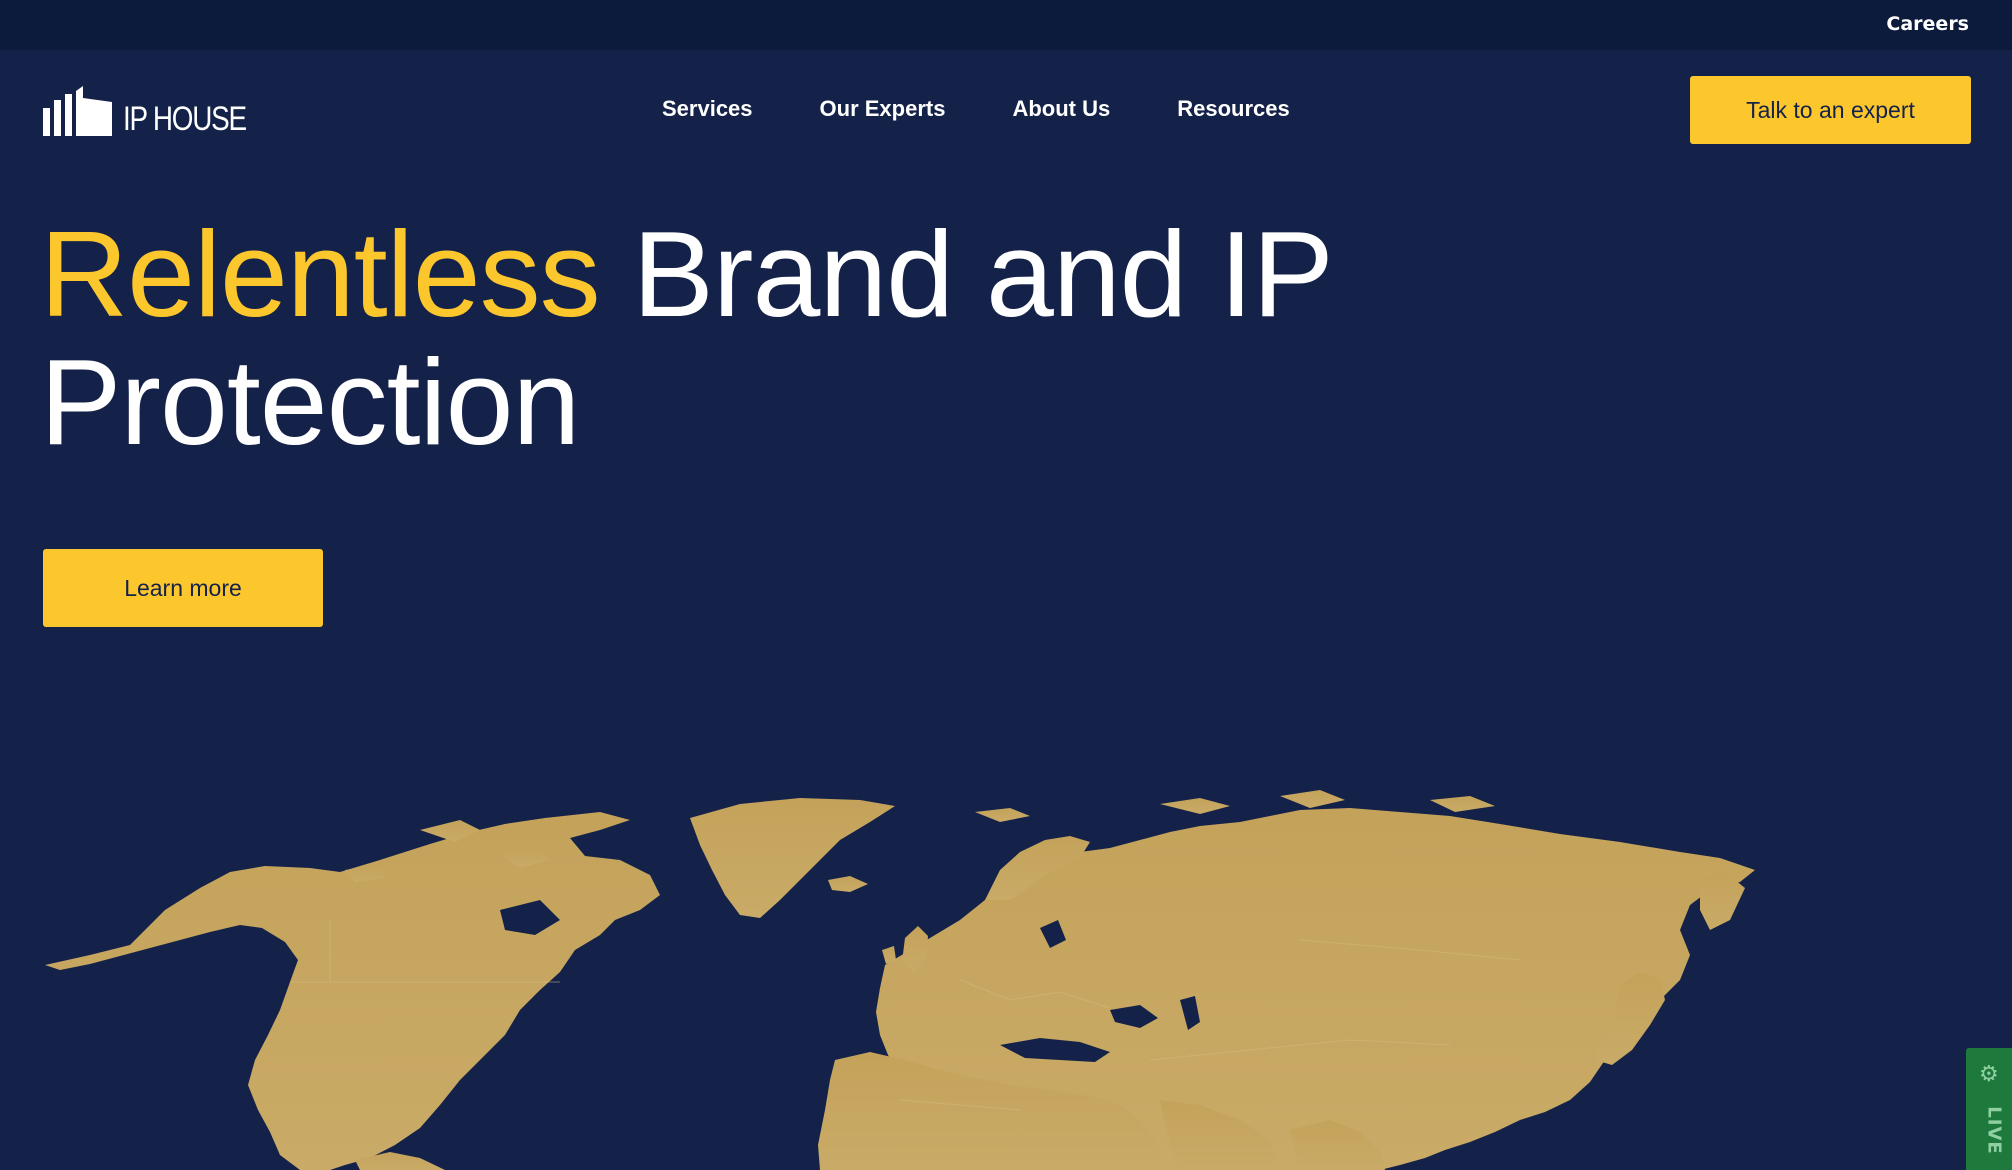 The width and height of the screenshot is (2012, 1170). What do you see at coordinates (1989, 1074) in the screenshot?
I see `gear-icon: ⚙` at bounding box center [1989, 1074].